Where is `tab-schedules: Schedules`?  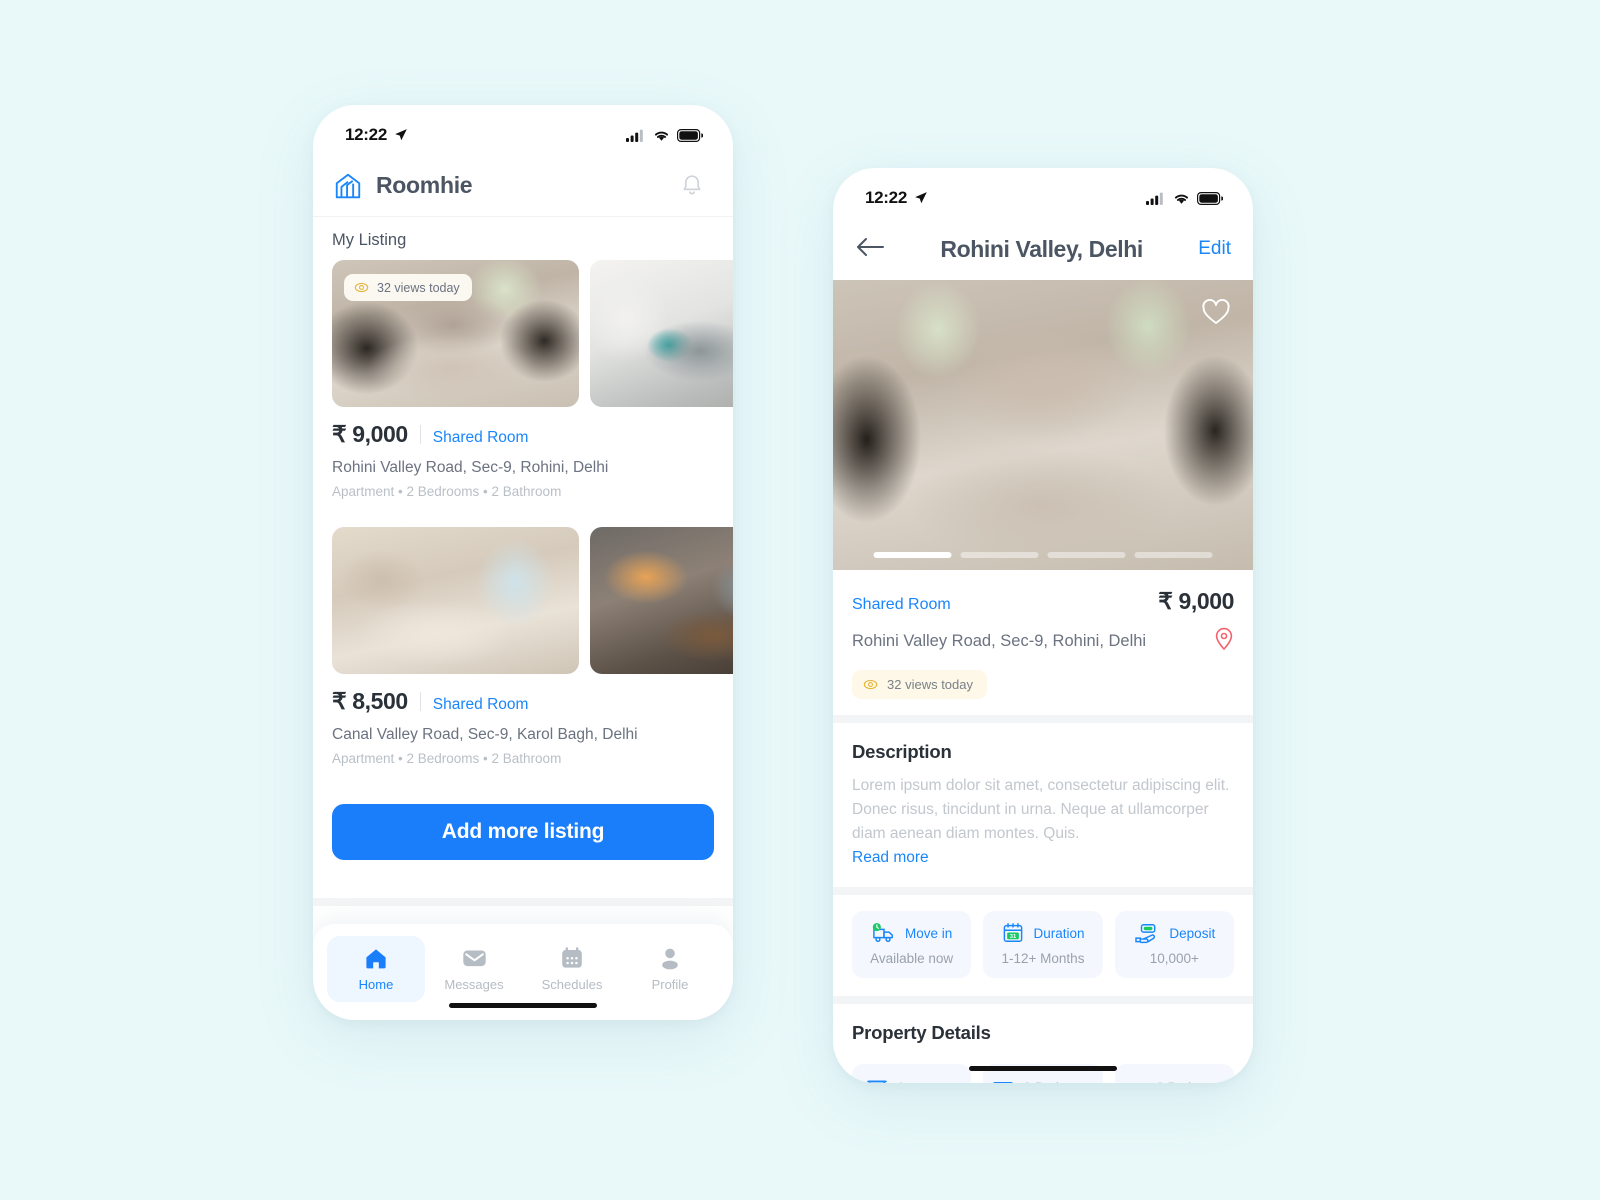 tab-schedules: Schedules is located at coordinates (572, 969).